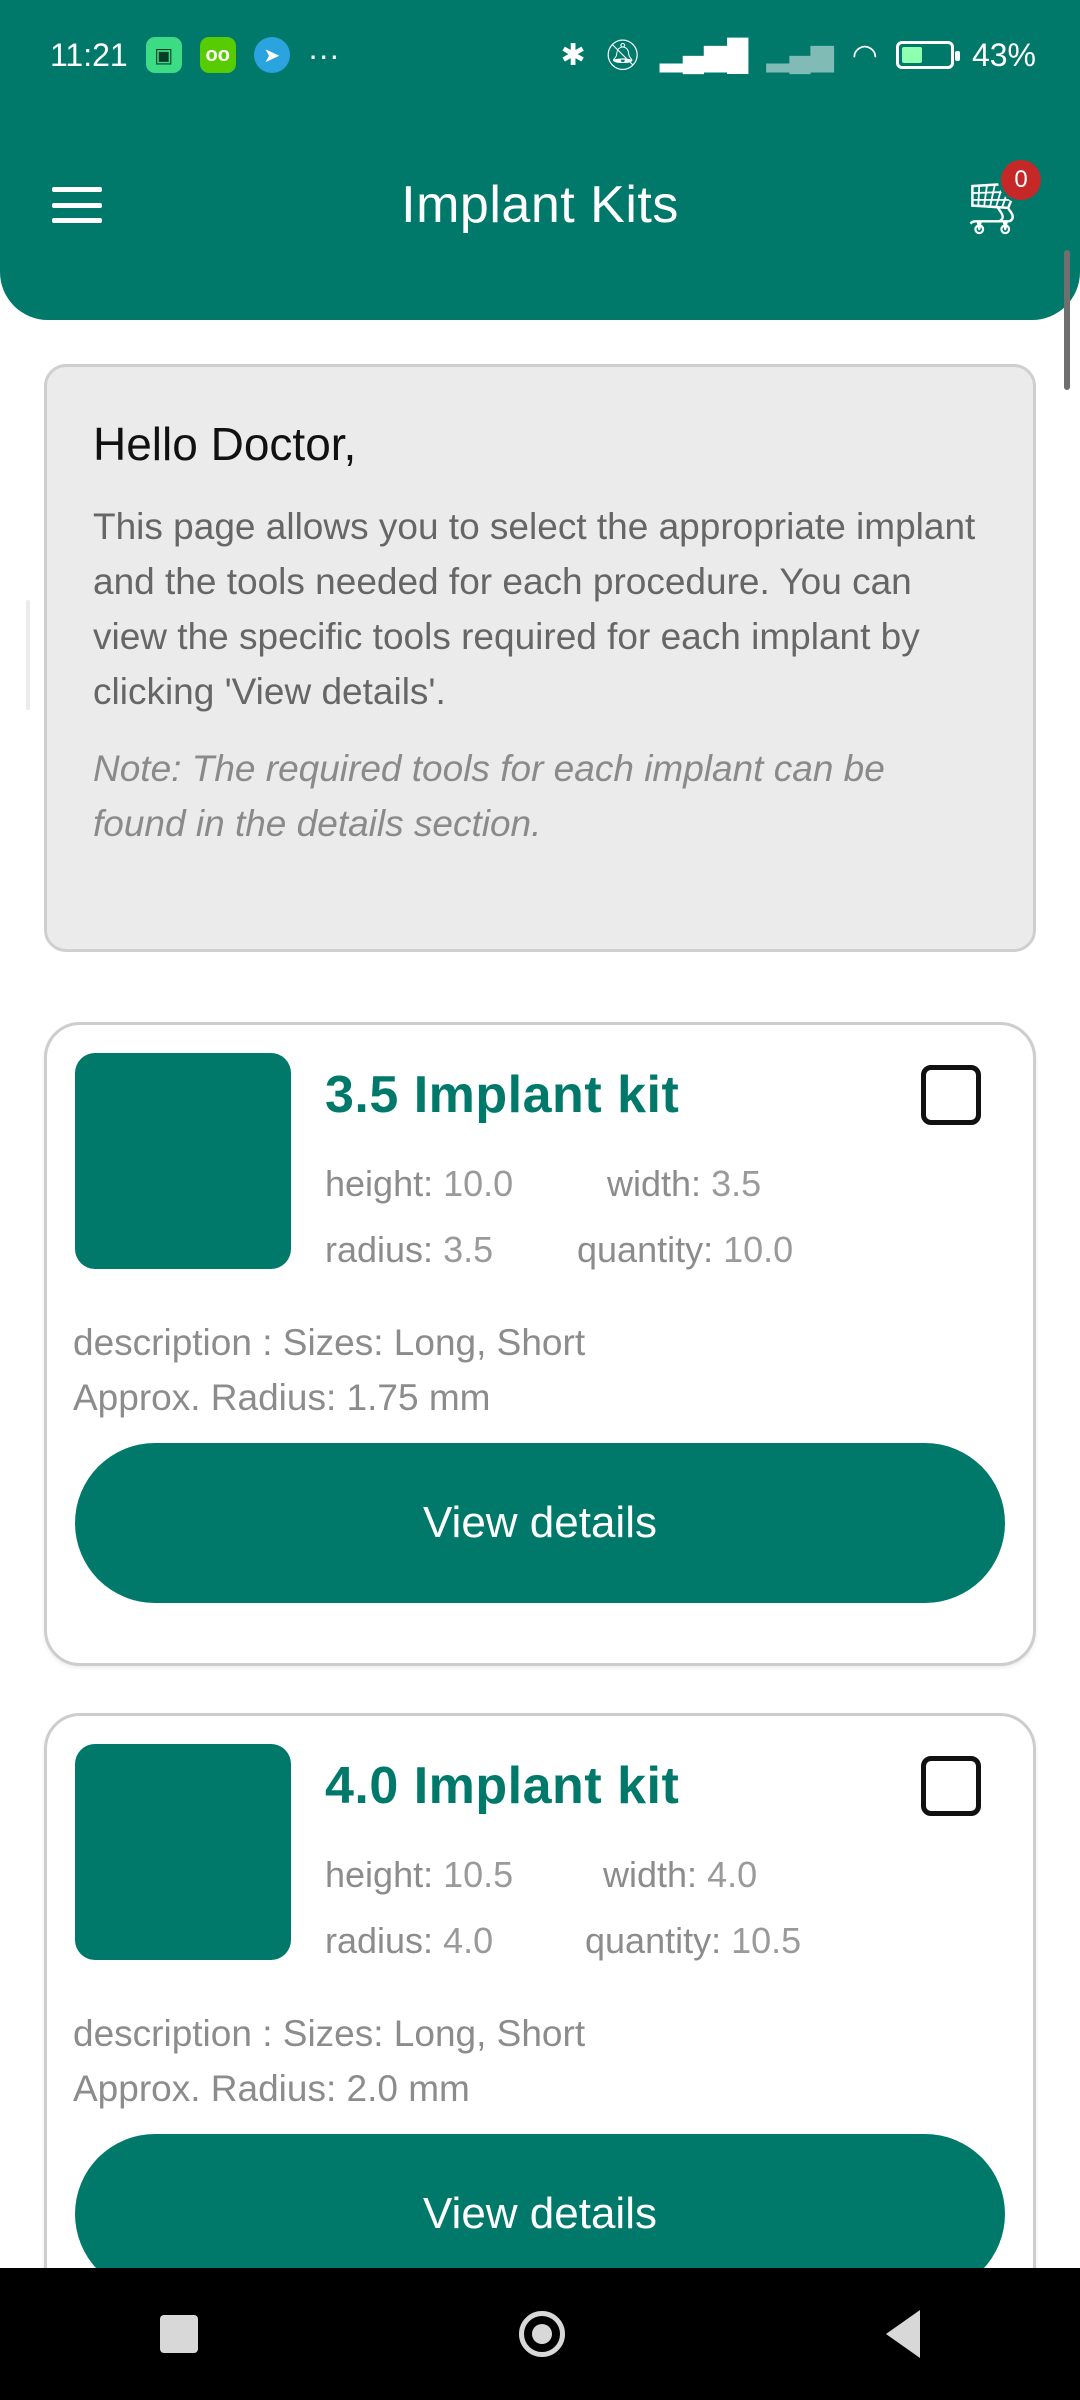  Describe the element at coordinates (225, 444) in the screenshot. I see `intro-greeting: Hello Doctor,` at that location.